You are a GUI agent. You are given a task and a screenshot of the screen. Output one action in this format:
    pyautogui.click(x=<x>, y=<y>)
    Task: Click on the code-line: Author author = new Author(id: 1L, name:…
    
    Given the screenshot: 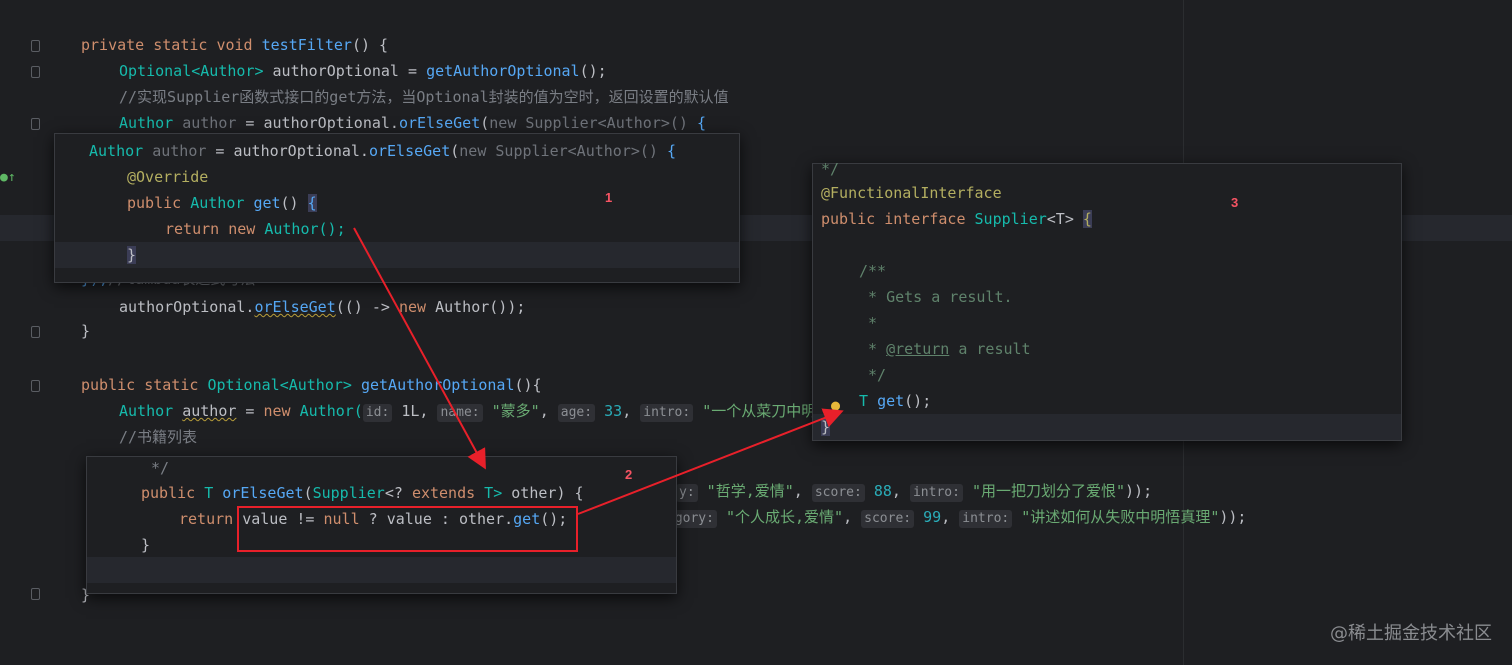 What is the action you would take?
    pyautogui.click(x=475, y=412)
    